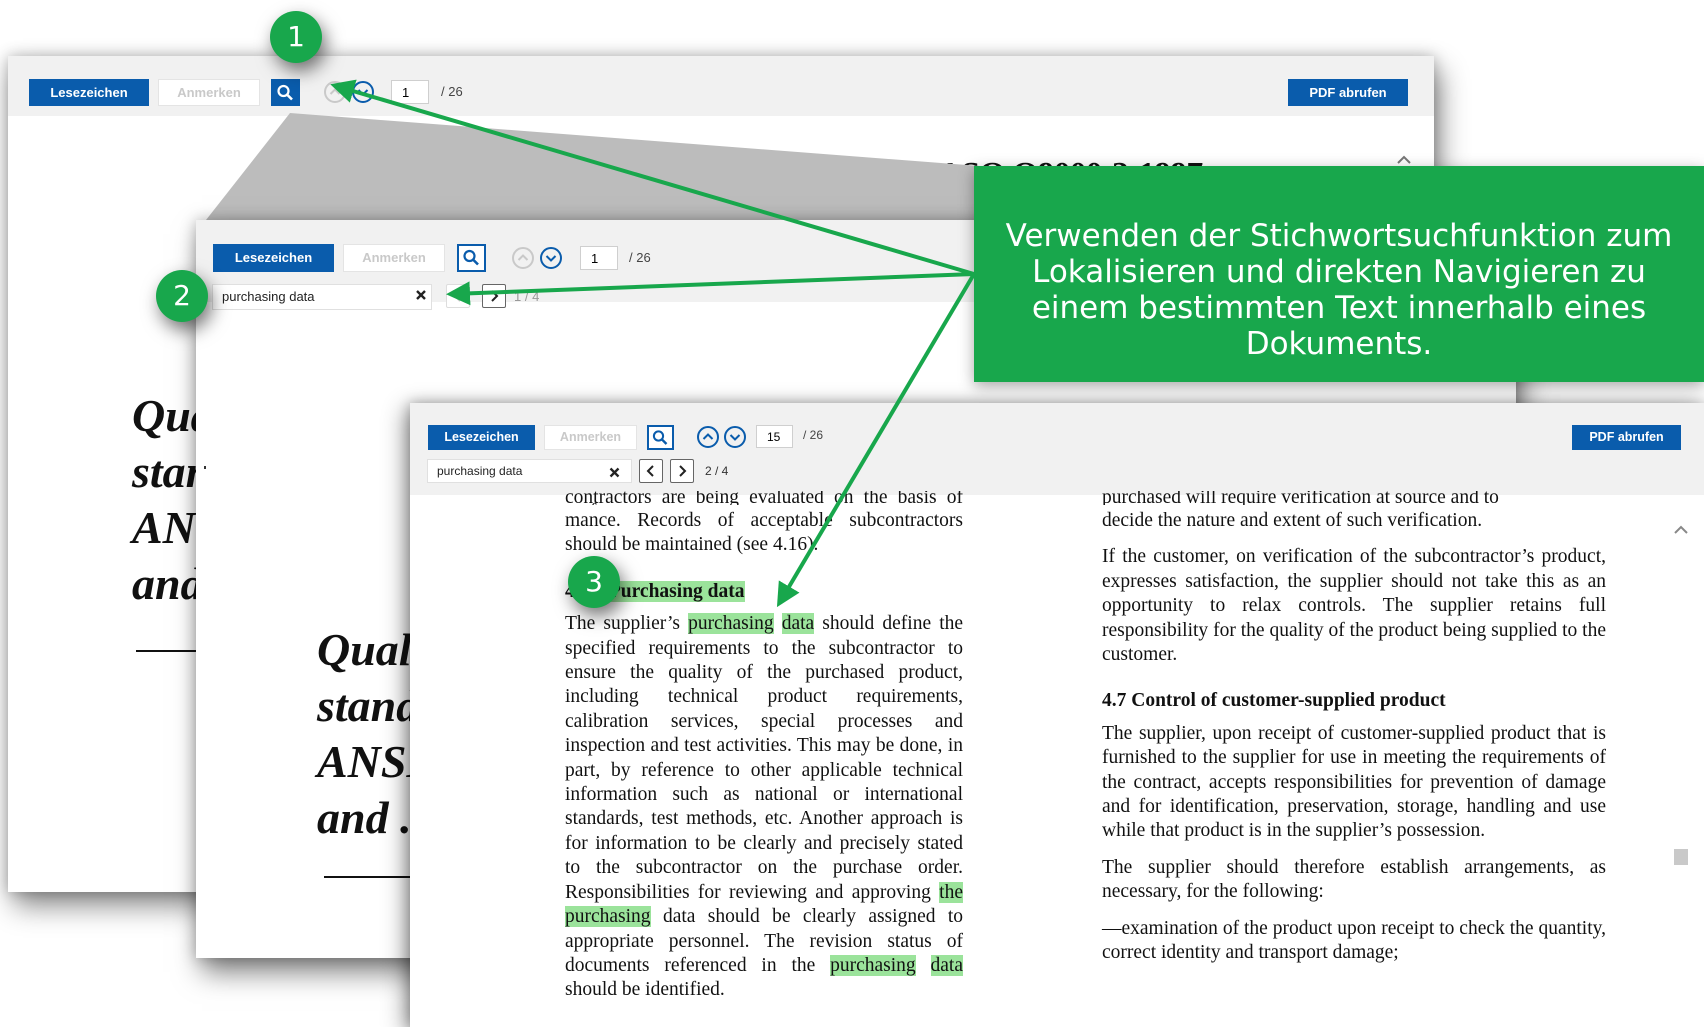  What do you see at coordinates (594, 582) in the screenshot?
I see `step-badge-3: 3` at bounding box center [594, 582].